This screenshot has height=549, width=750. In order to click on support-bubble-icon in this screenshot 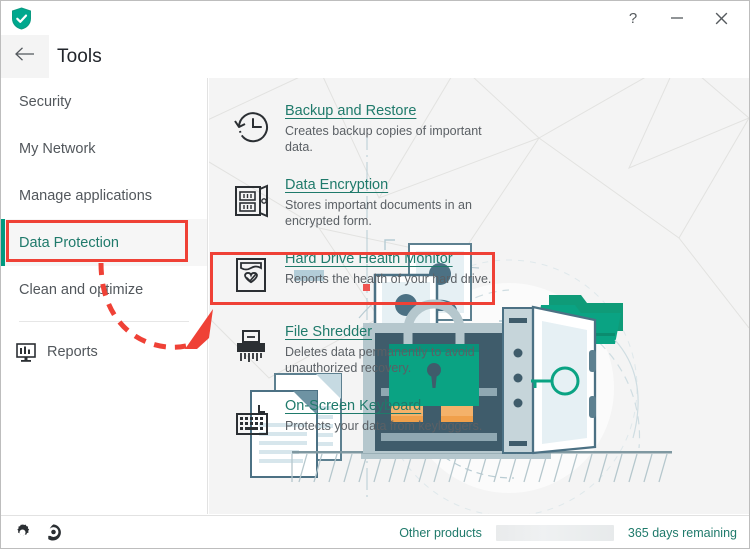, I will do `click(53, 532)`.